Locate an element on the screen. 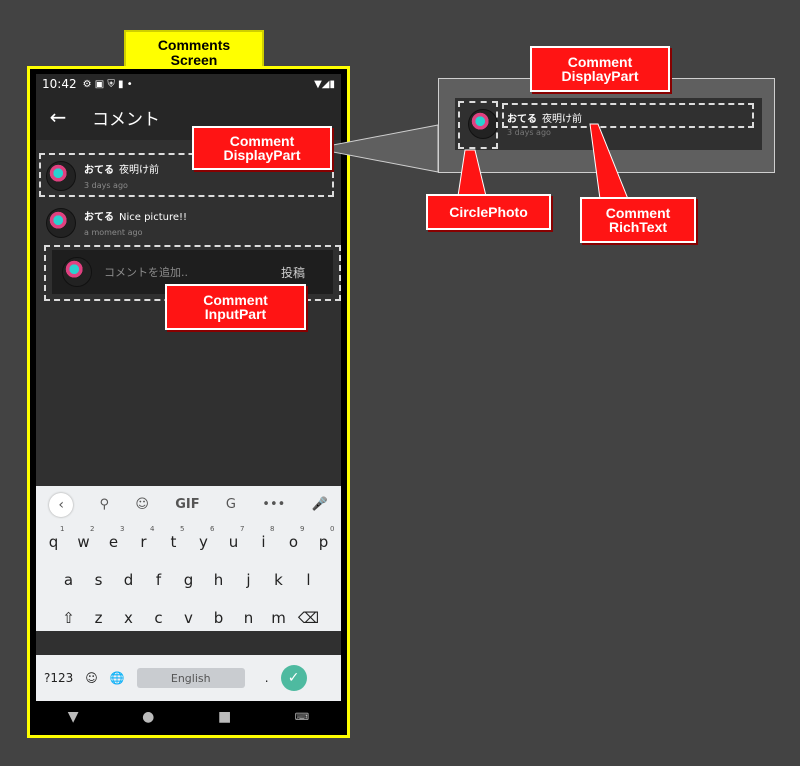 Image resolution: width=800 pixels, height=766 pixels. comment-display-part-label: Comment DisplayPart is located at coordinates (262, 148).